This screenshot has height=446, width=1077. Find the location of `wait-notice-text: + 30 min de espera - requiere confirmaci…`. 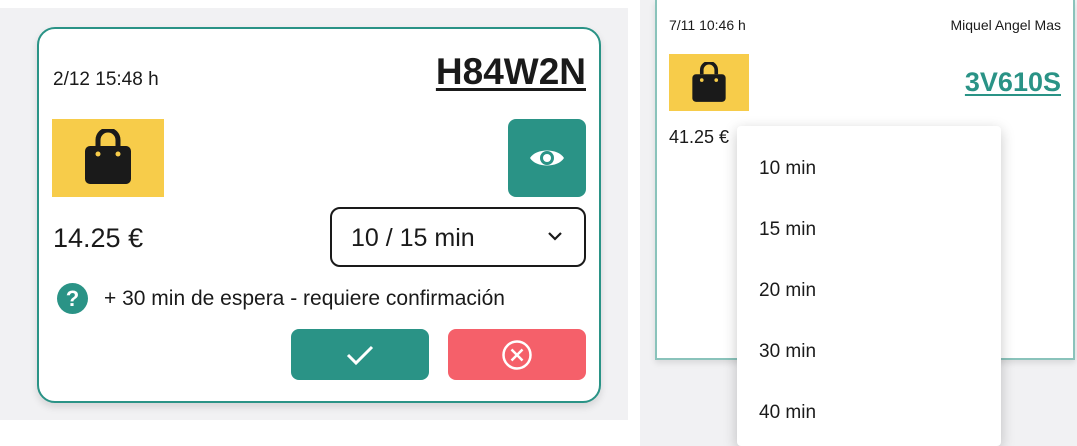

wait-notice-text: + 30 min de espera - requiere confirmaci… is located at coordinates (304, 298).